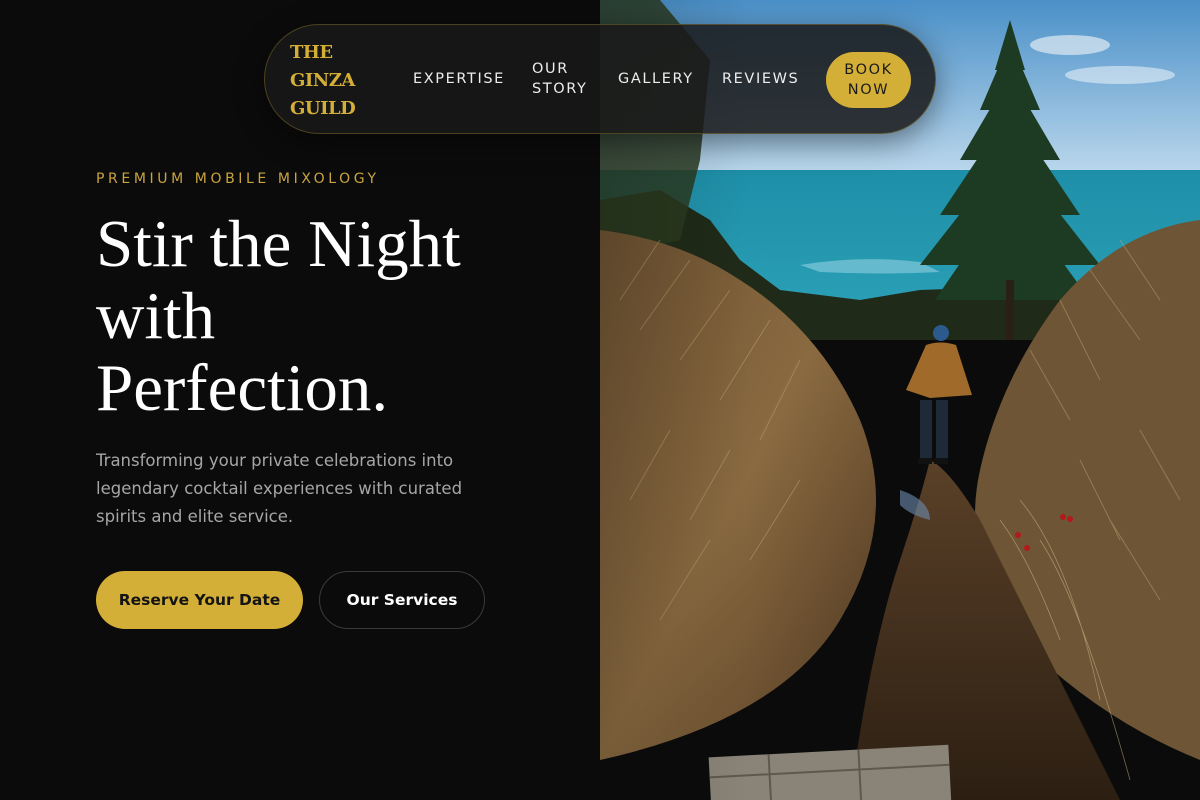  What do you see at coordinates (242, 388) in the screenshot?
I see `hero-headline-line-3: Perfection.` at bounding box center [242, 388].